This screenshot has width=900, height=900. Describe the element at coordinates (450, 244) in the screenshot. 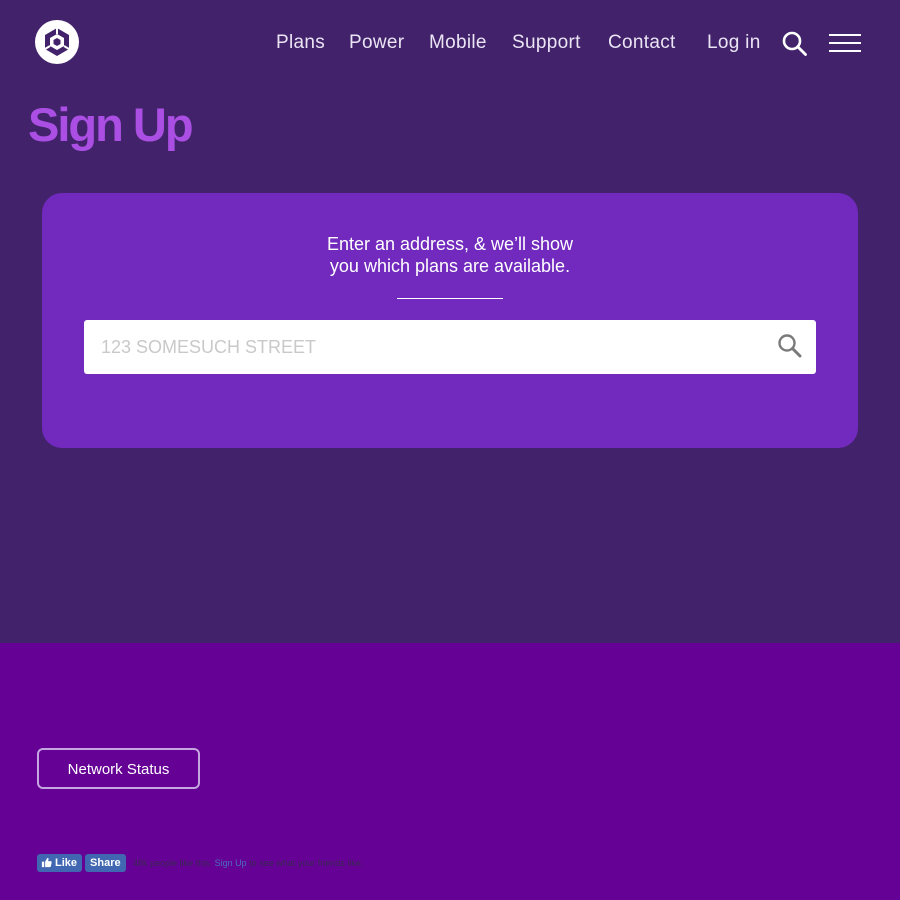

I see `address-instructions-line-1: Enter an address, & we’ll show` at that location.